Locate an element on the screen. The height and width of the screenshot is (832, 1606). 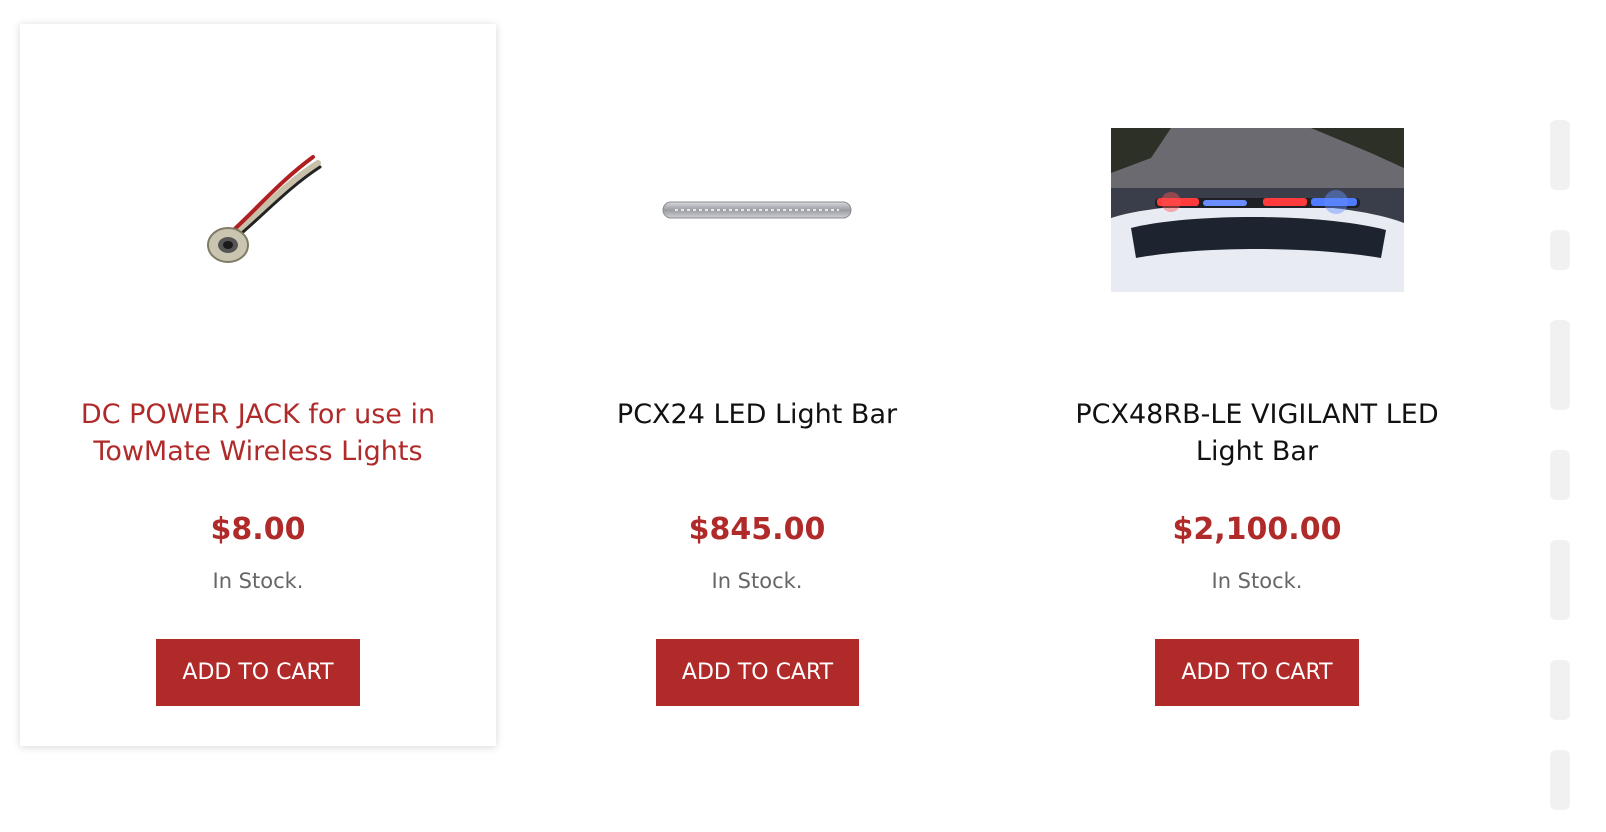
dc-power-jack-icon is located at coordinates (264, 209).